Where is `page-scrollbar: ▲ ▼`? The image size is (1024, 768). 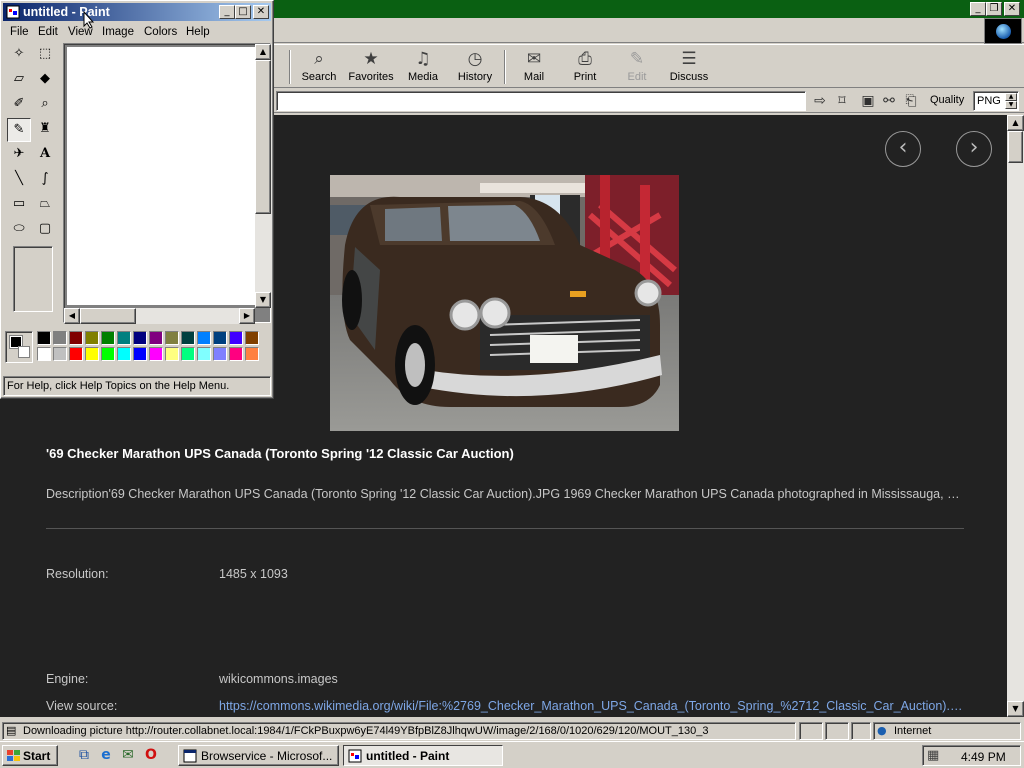 page-scrollbar: ▲ ▼ is located at coordinates (1015, 416).